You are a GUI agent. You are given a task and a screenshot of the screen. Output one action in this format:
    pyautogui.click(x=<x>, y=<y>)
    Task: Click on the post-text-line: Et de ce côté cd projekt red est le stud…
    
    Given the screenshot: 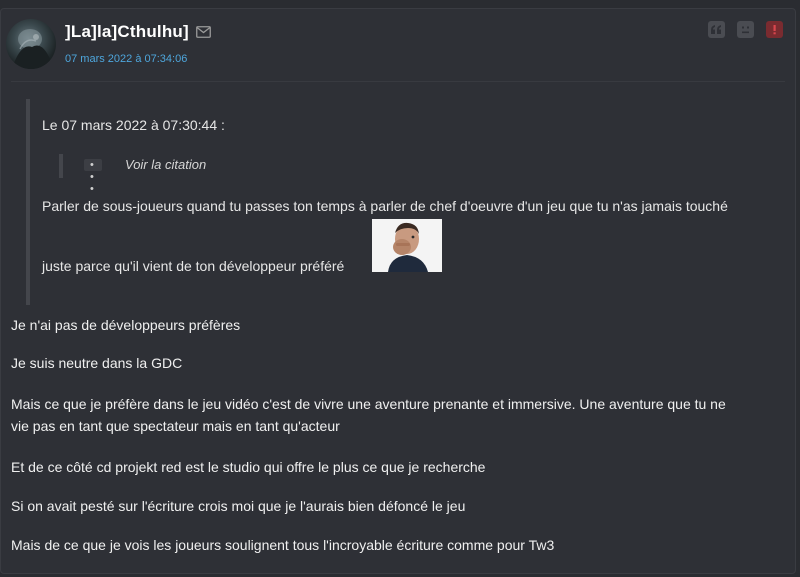 What is the action you would take?
    pyautogui.click(x=248, y=467)
    